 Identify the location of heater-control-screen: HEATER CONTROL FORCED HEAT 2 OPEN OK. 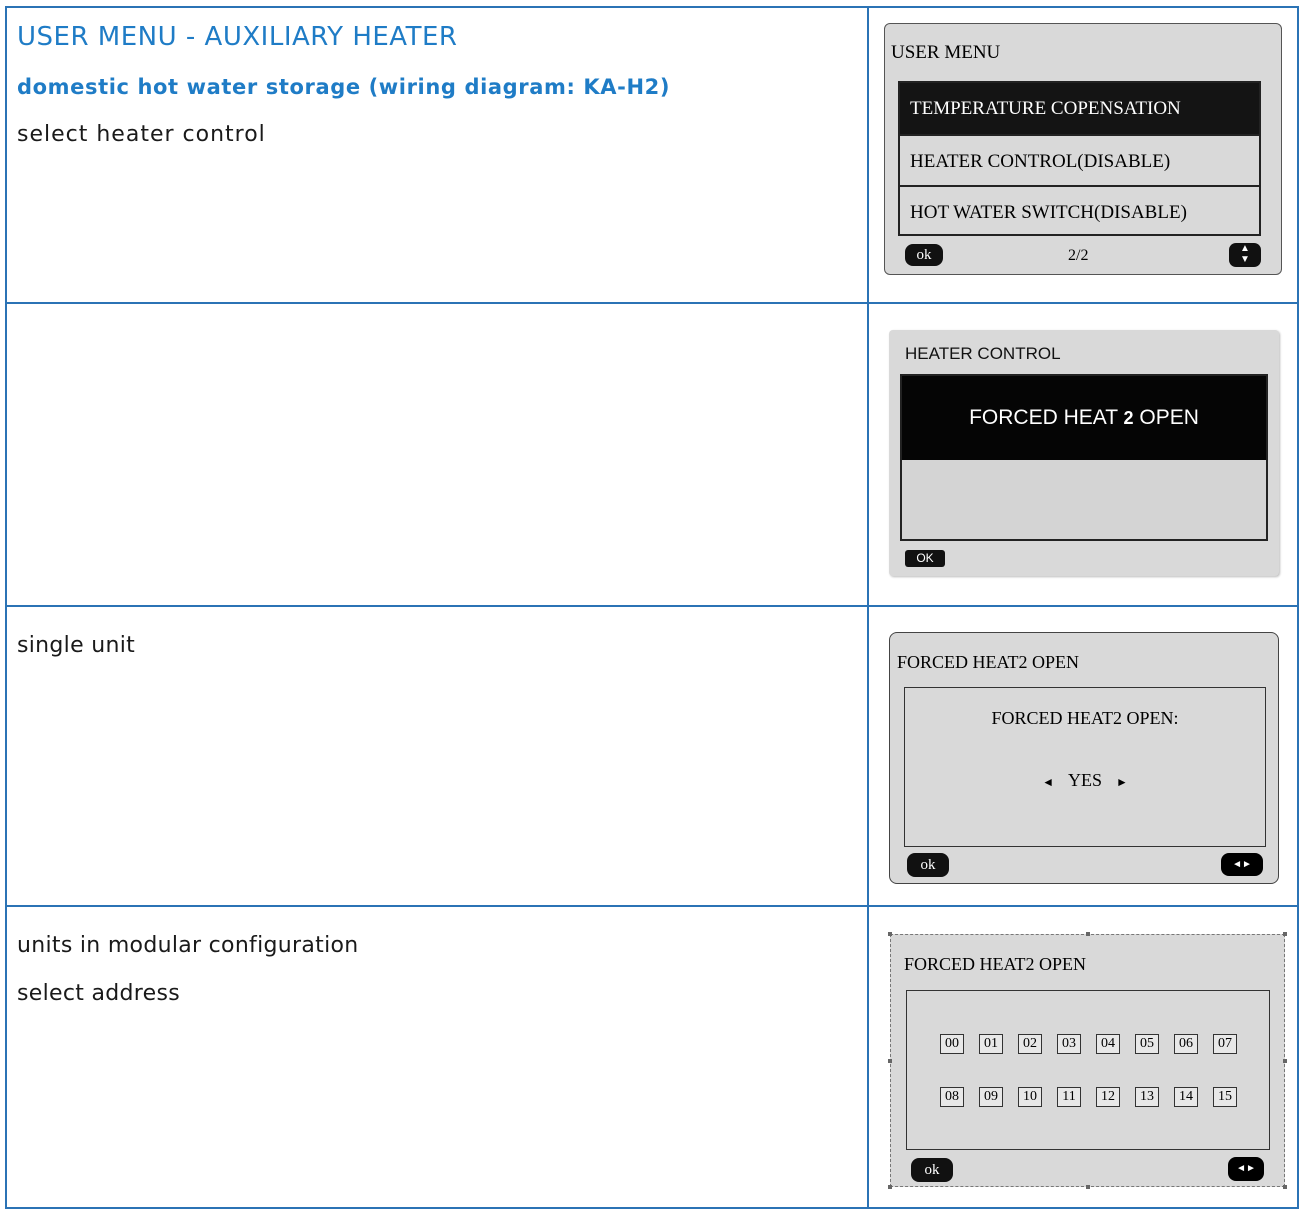
(1084, 453).